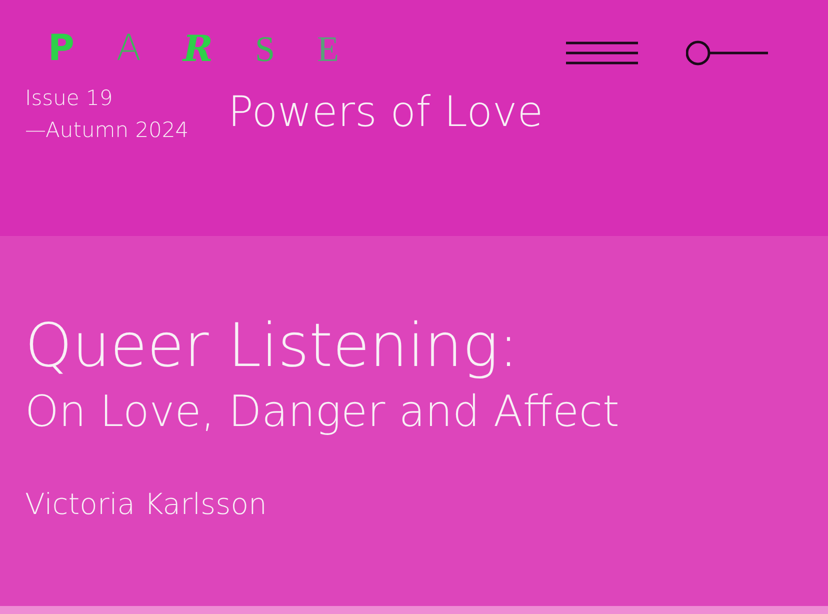 The height and width of the screenshot is (614, 828). What do you see at coordinates (272, 346) in the screenshot?
I see `article-title: Queer Listening:` at bounding box center [272, 346].